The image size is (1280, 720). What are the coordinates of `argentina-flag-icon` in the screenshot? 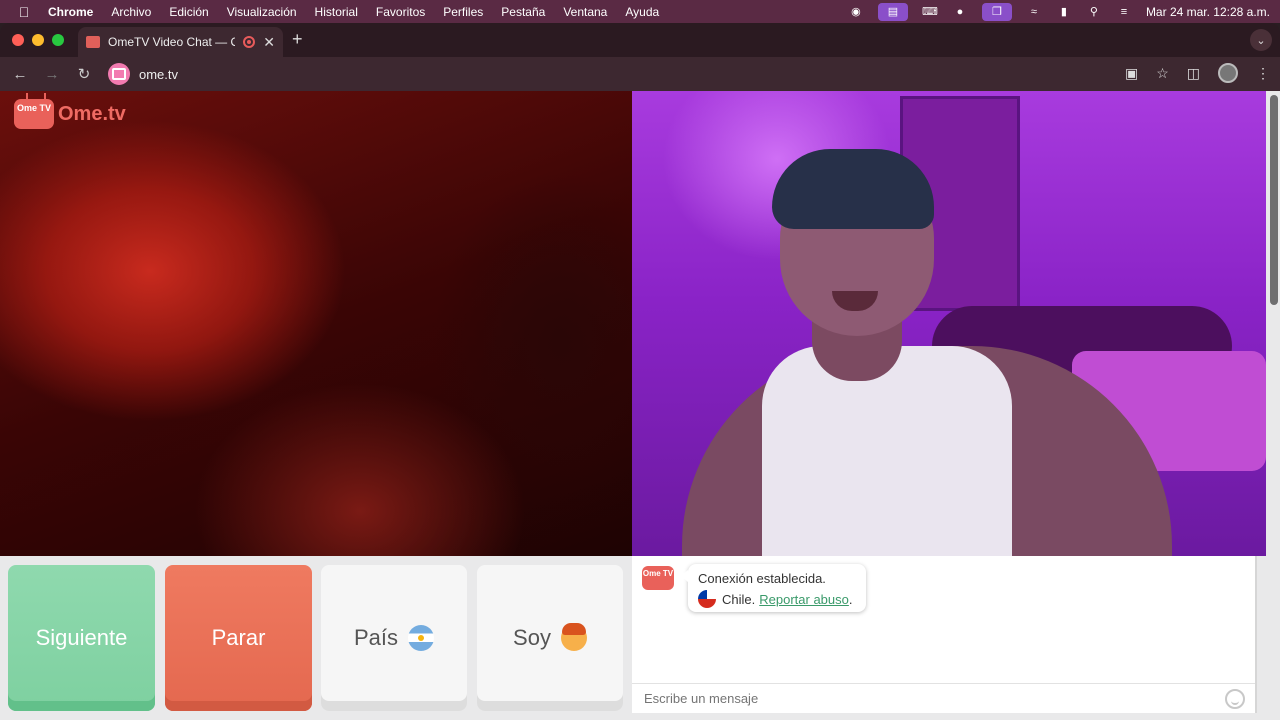 It's located at (421, 638).